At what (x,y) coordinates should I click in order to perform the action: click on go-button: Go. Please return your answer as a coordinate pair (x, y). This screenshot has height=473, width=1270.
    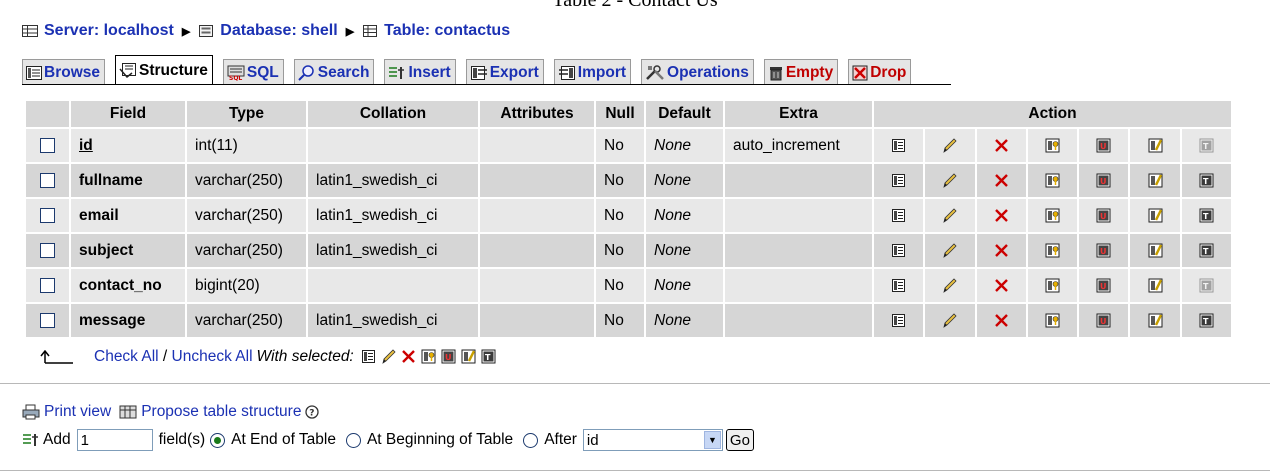
    Looking at the image, I should click on (739, 440).